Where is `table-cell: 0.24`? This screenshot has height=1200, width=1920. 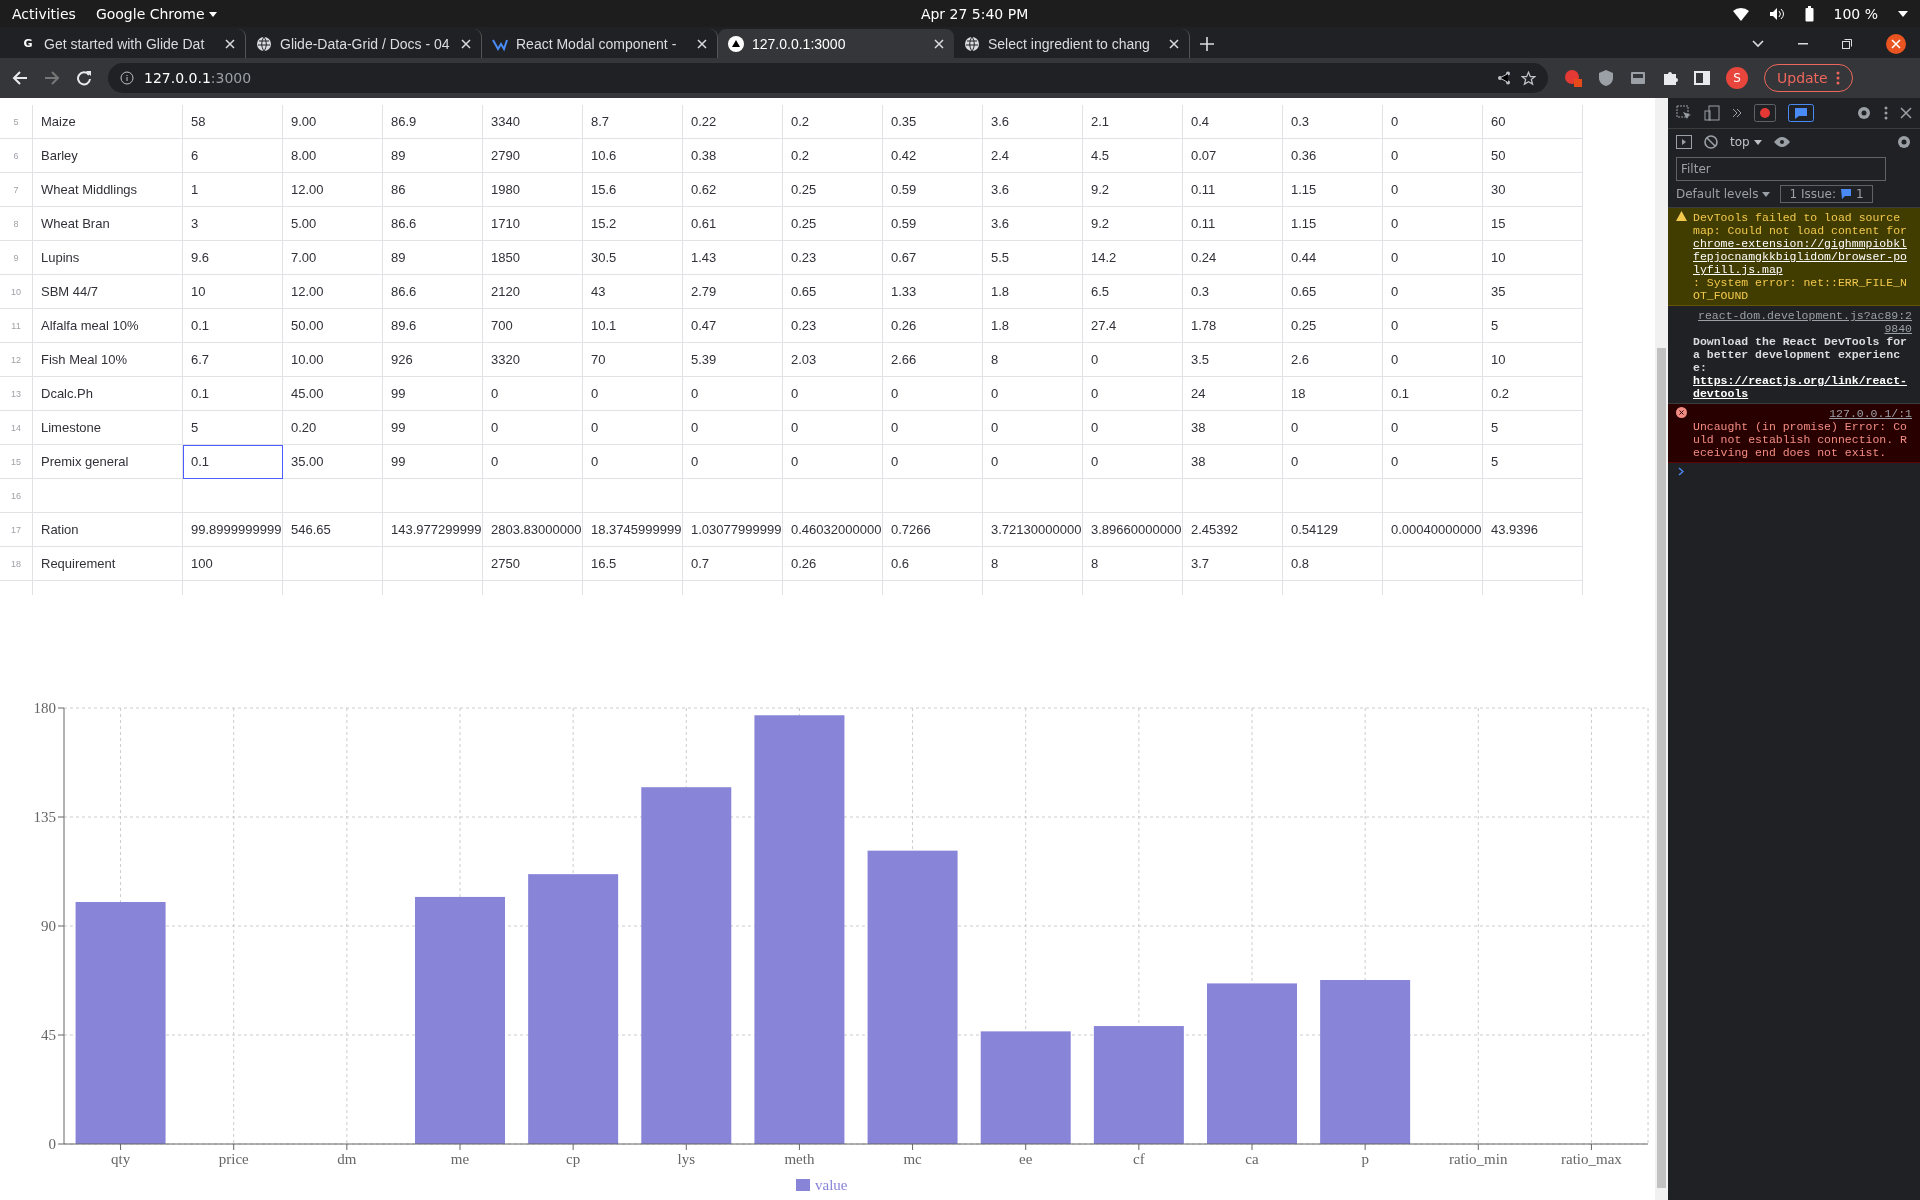 table-cell: 0.24 is located at coordinates (1233, 258).